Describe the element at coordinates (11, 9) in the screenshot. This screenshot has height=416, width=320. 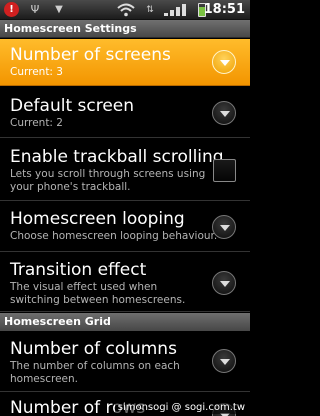
I see `alert-icon: !` at that location.